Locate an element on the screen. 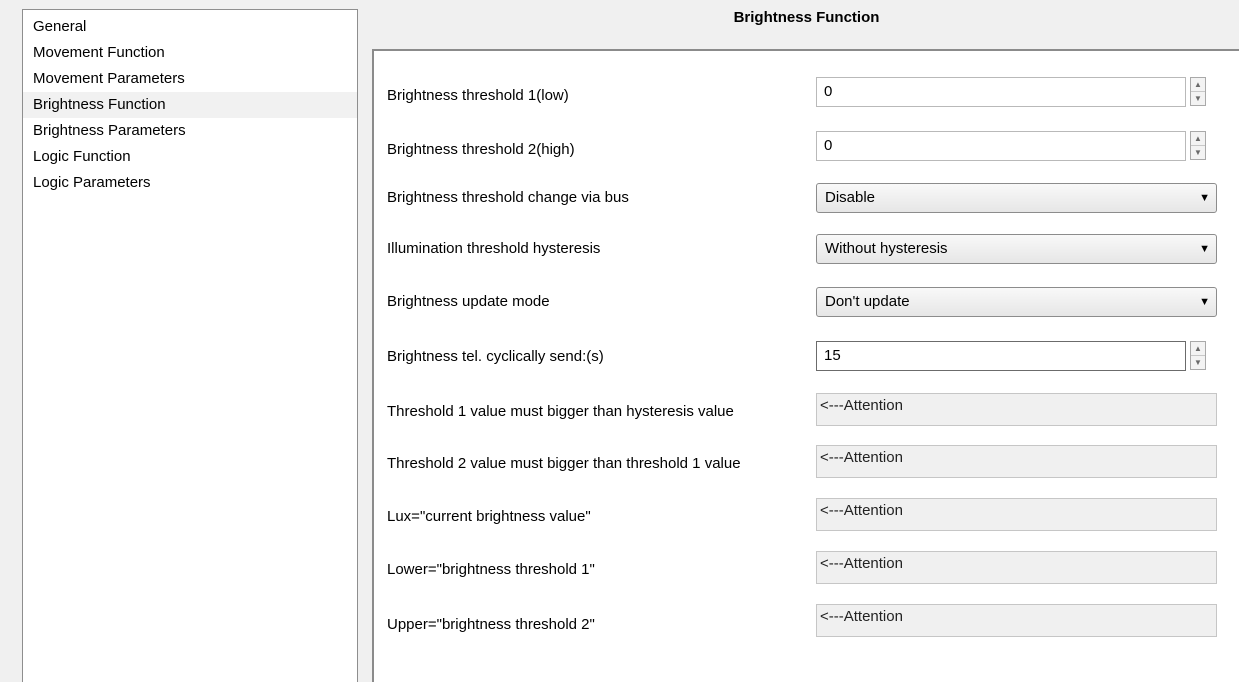 Image resolution: width=1239 pixels, height=682 pixels. threshold-1-spinbox: 0 ▲ ▼ is located at coordinates (1016, 92).